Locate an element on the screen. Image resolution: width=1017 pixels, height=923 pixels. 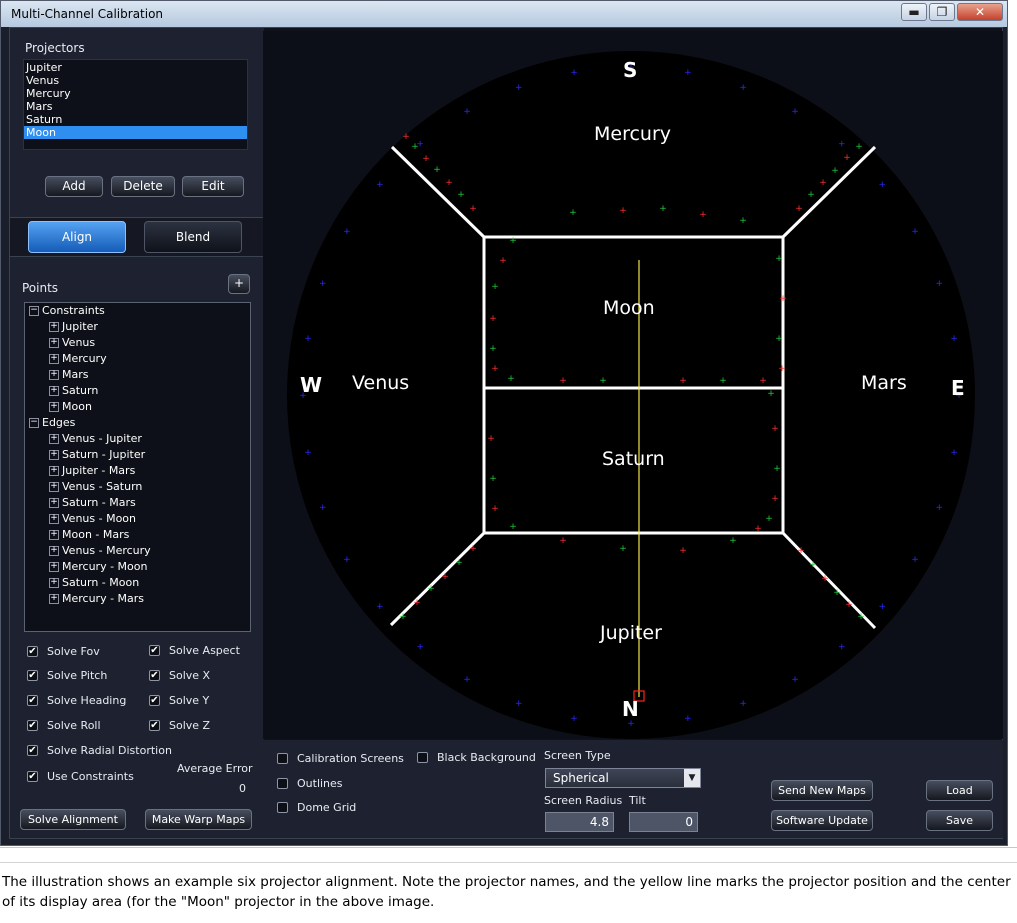
tilt-input: 0 is located at coordinates (663, 822).